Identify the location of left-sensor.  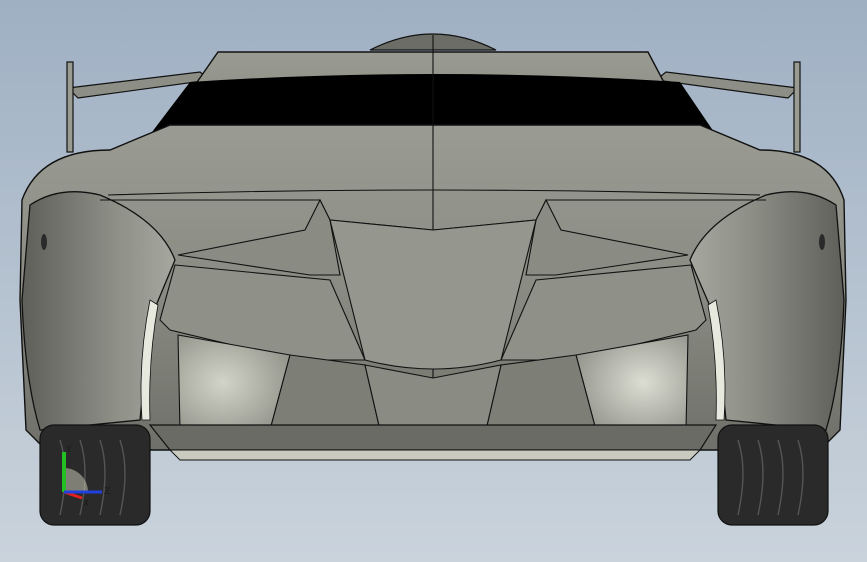
(44, 242).